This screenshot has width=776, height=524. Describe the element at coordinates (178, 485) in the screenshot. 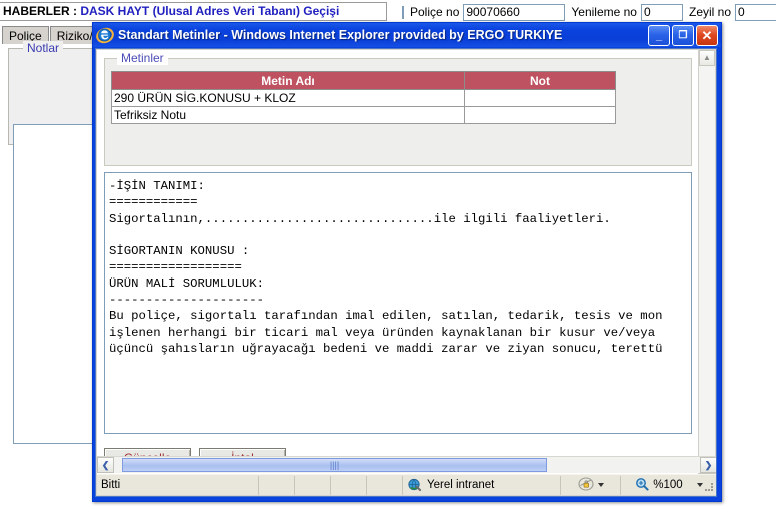

I see `status-text: Bitti` at that location.